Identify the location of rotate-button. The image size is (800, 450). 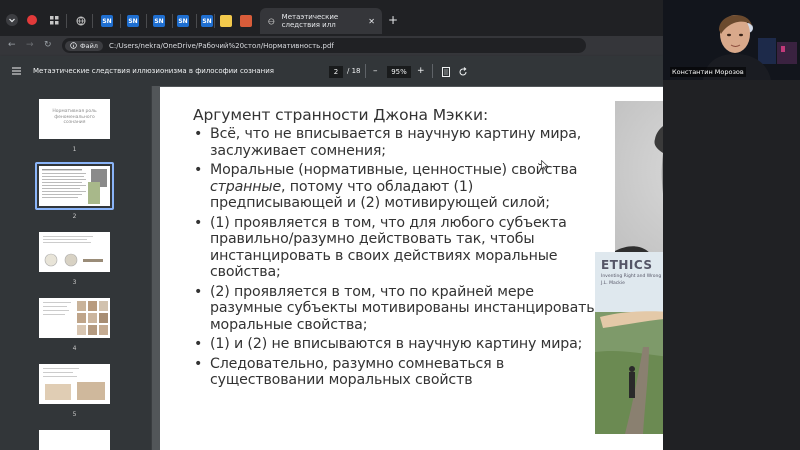
(463, 72).